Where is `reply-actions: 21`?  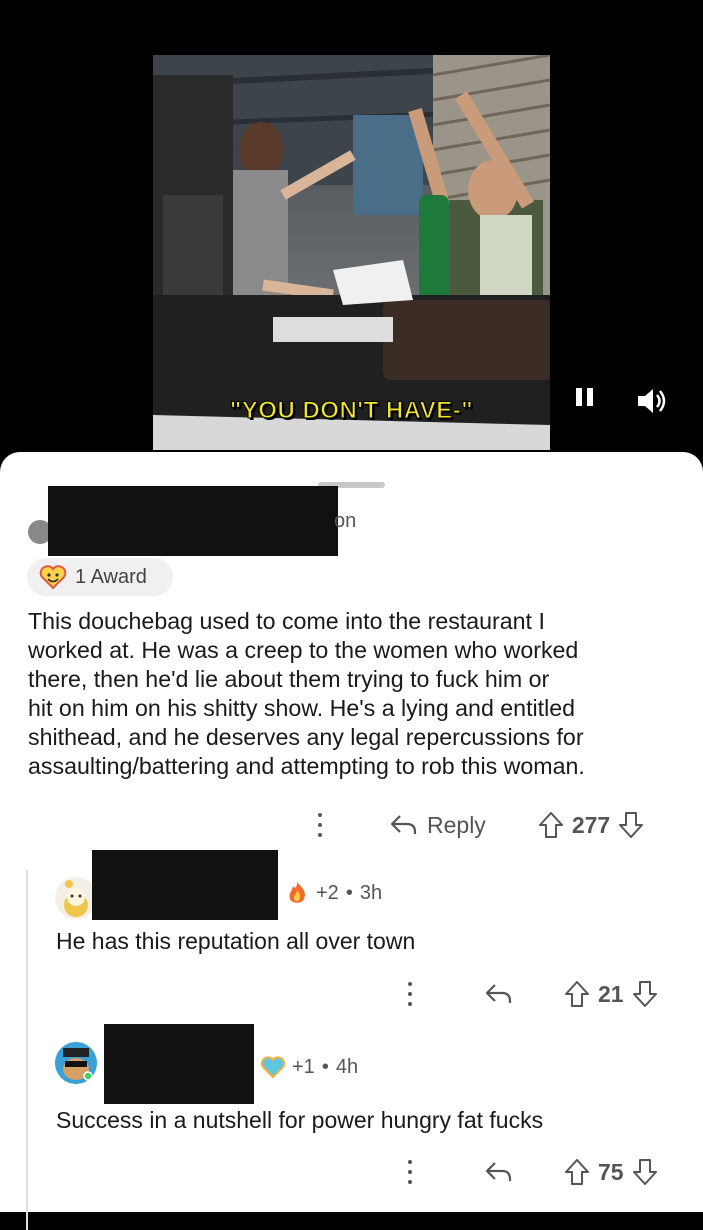 reply-actions: 21 is located at coordinates (531, 994).